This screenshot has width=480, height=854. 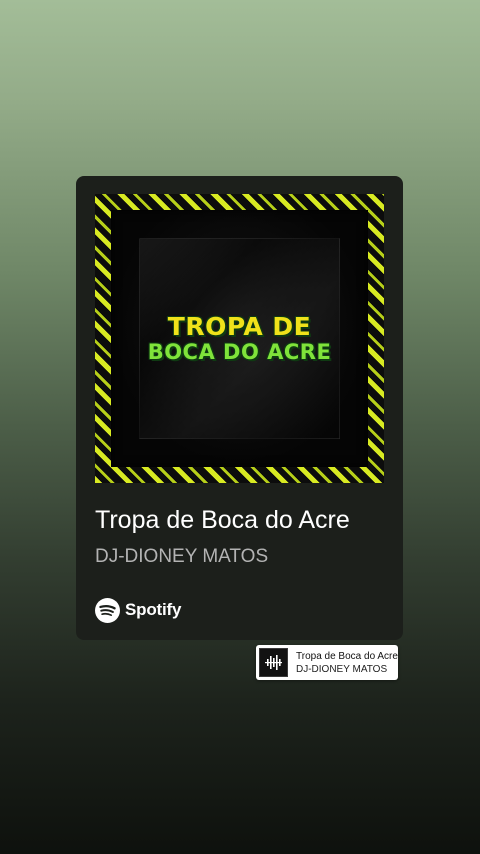 I want to click on track-title: Tropa de Boca do Acre, so click(x=222, y=520).